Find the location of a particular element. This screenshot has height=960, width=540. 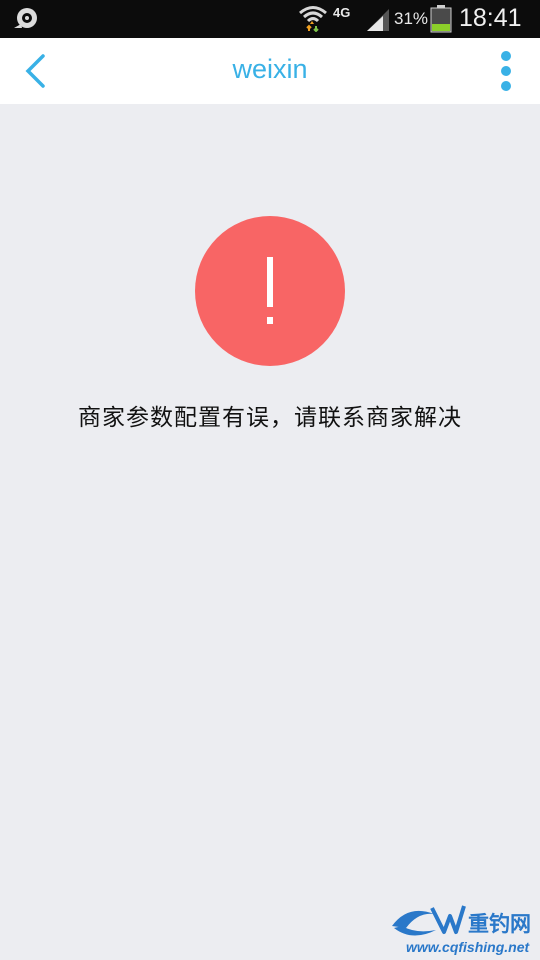

wifi-icon is located at coordinates (313, 19).